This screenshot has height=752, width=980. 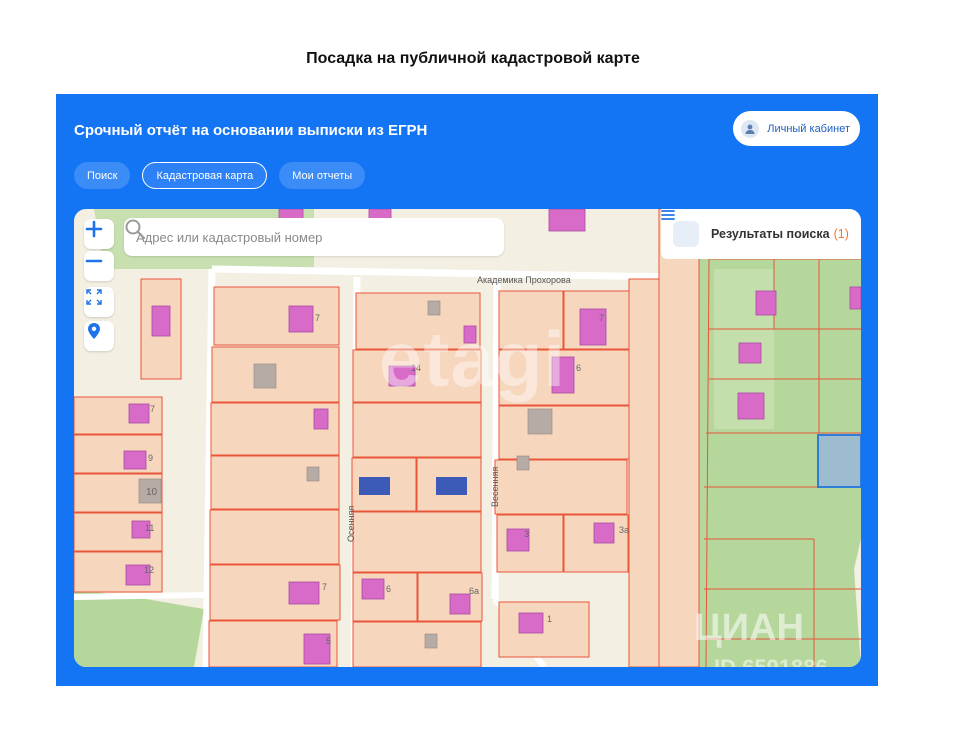 I want to click on selected-parcel, so click(x=839, y=461).